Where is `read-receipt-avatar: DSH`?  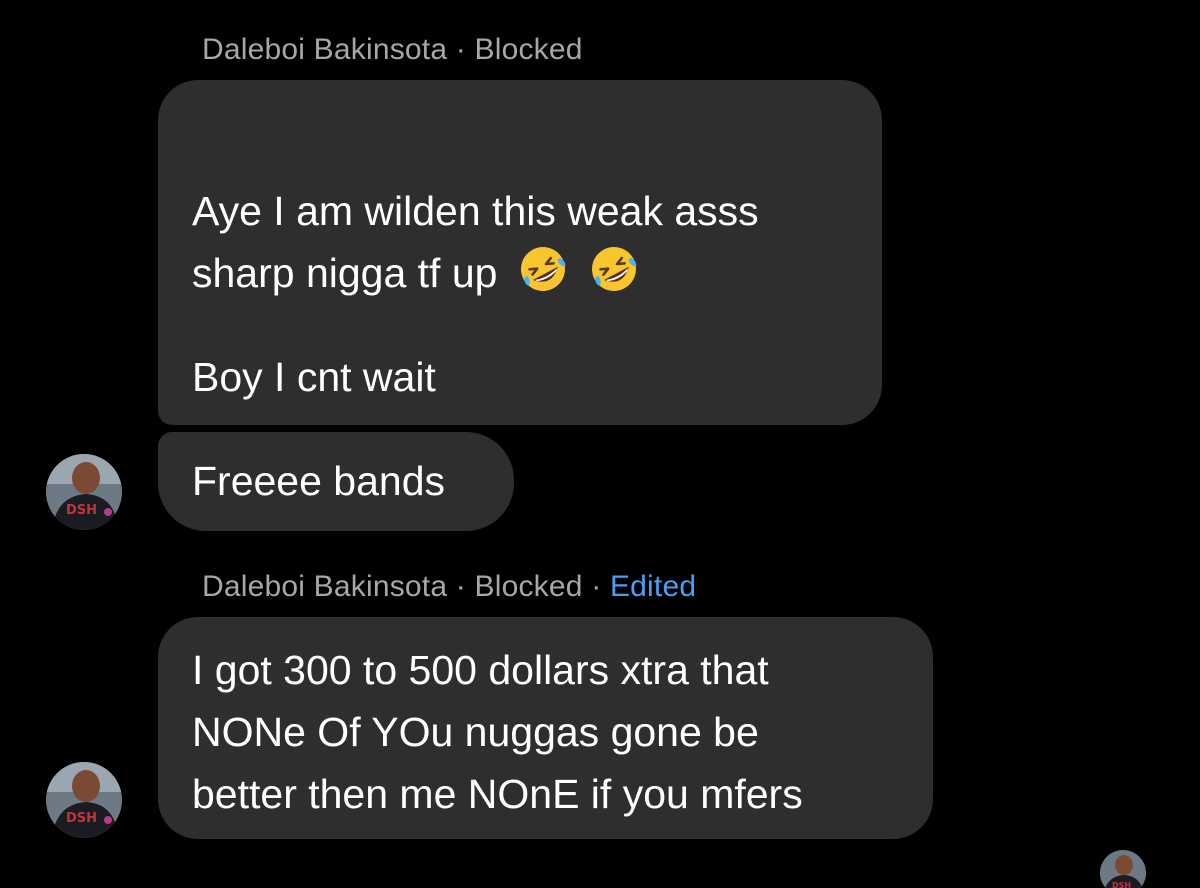
read-receipt-avatar: DSH is located at coordinates (1123, 869).